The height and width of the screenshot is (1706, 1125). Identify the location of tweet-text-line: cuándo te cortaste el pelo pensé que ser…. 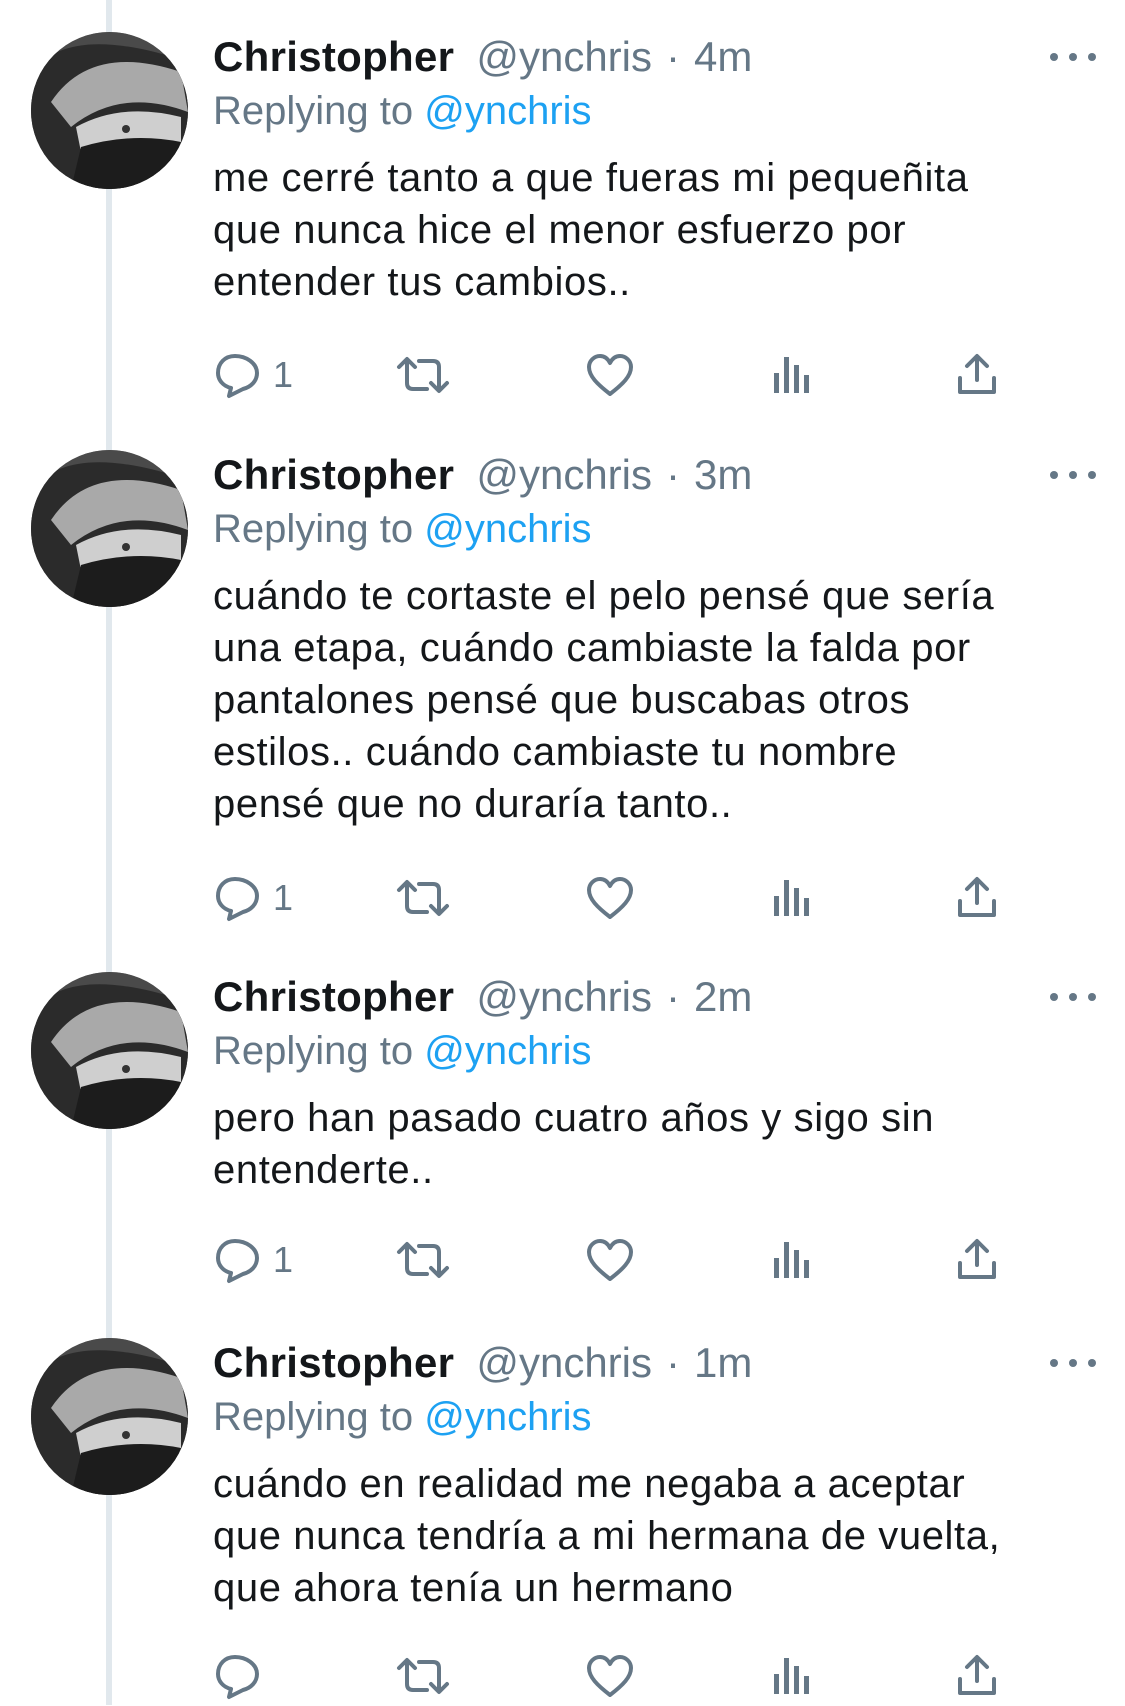
(604, 596).